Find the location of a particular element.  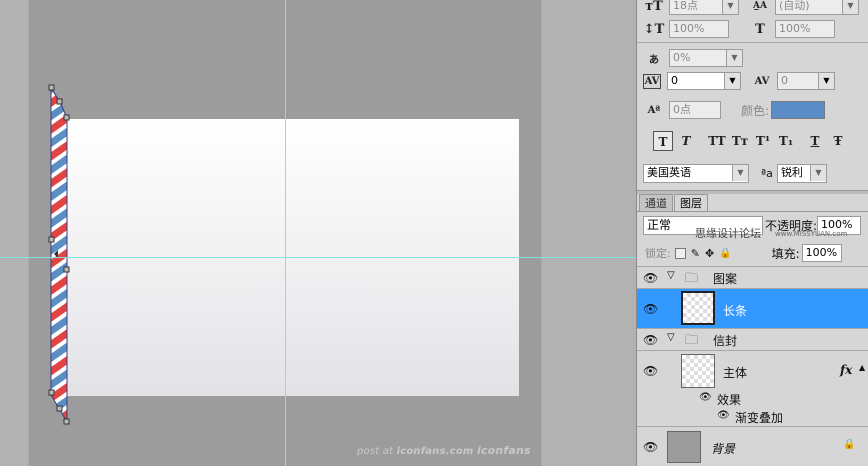

tracking-icon: AV is located at coordinates (762, 81).